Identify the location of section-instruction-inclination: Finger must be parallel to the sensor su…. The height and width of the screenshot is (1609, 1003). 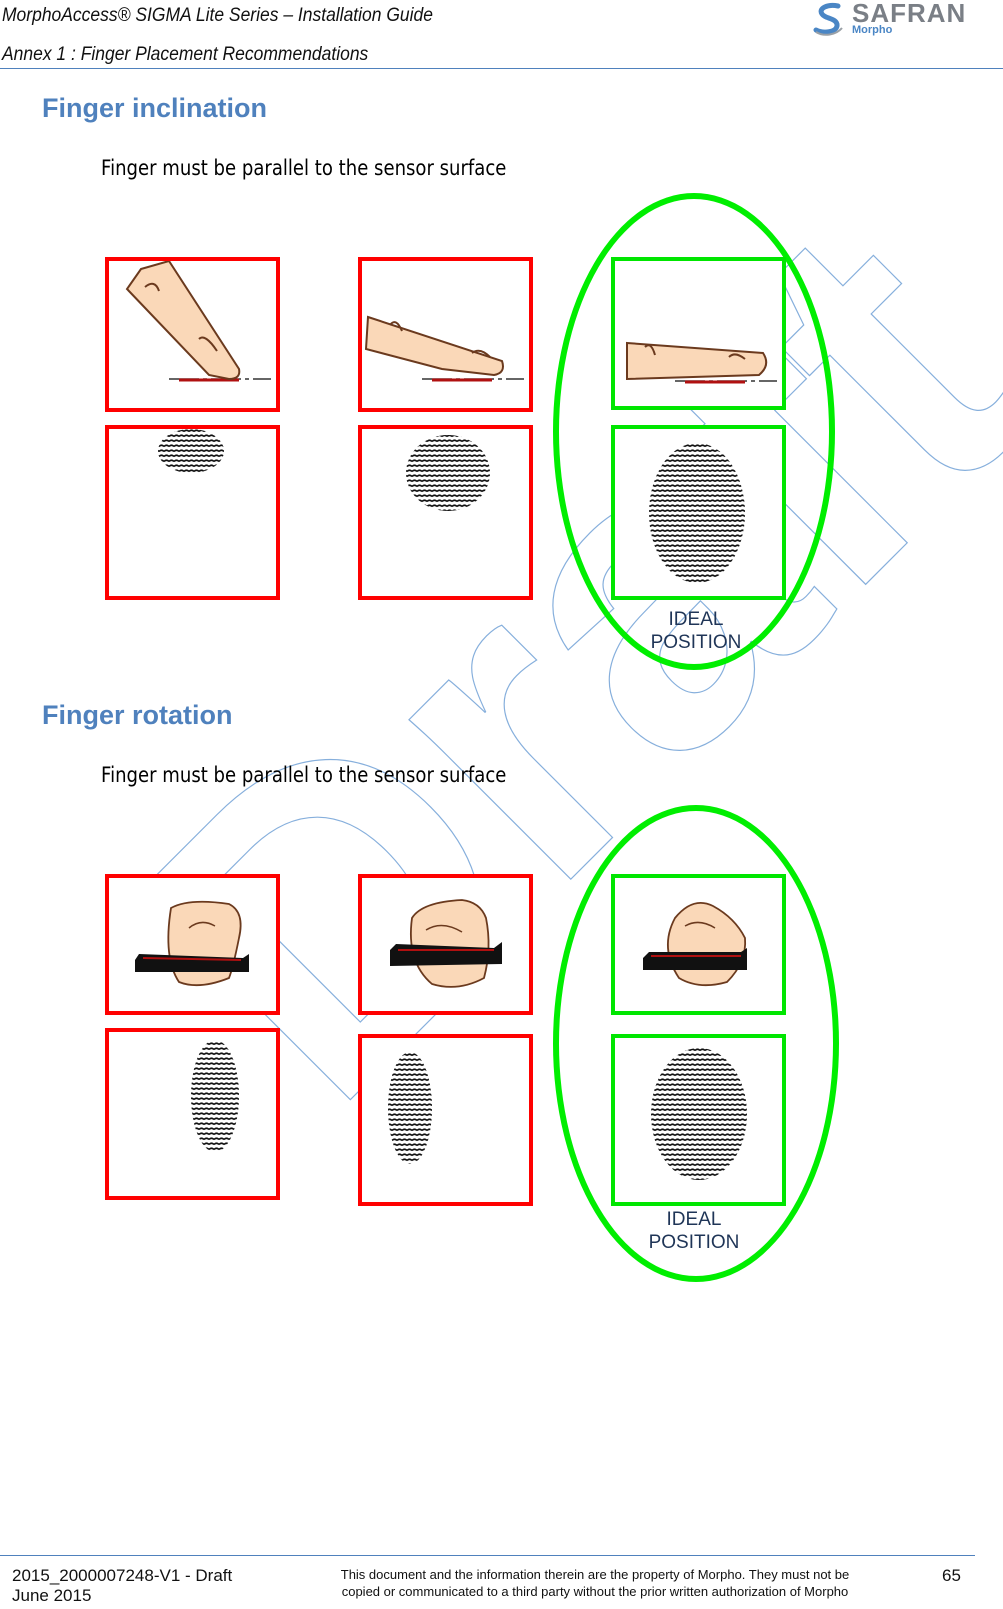
(304, 168).